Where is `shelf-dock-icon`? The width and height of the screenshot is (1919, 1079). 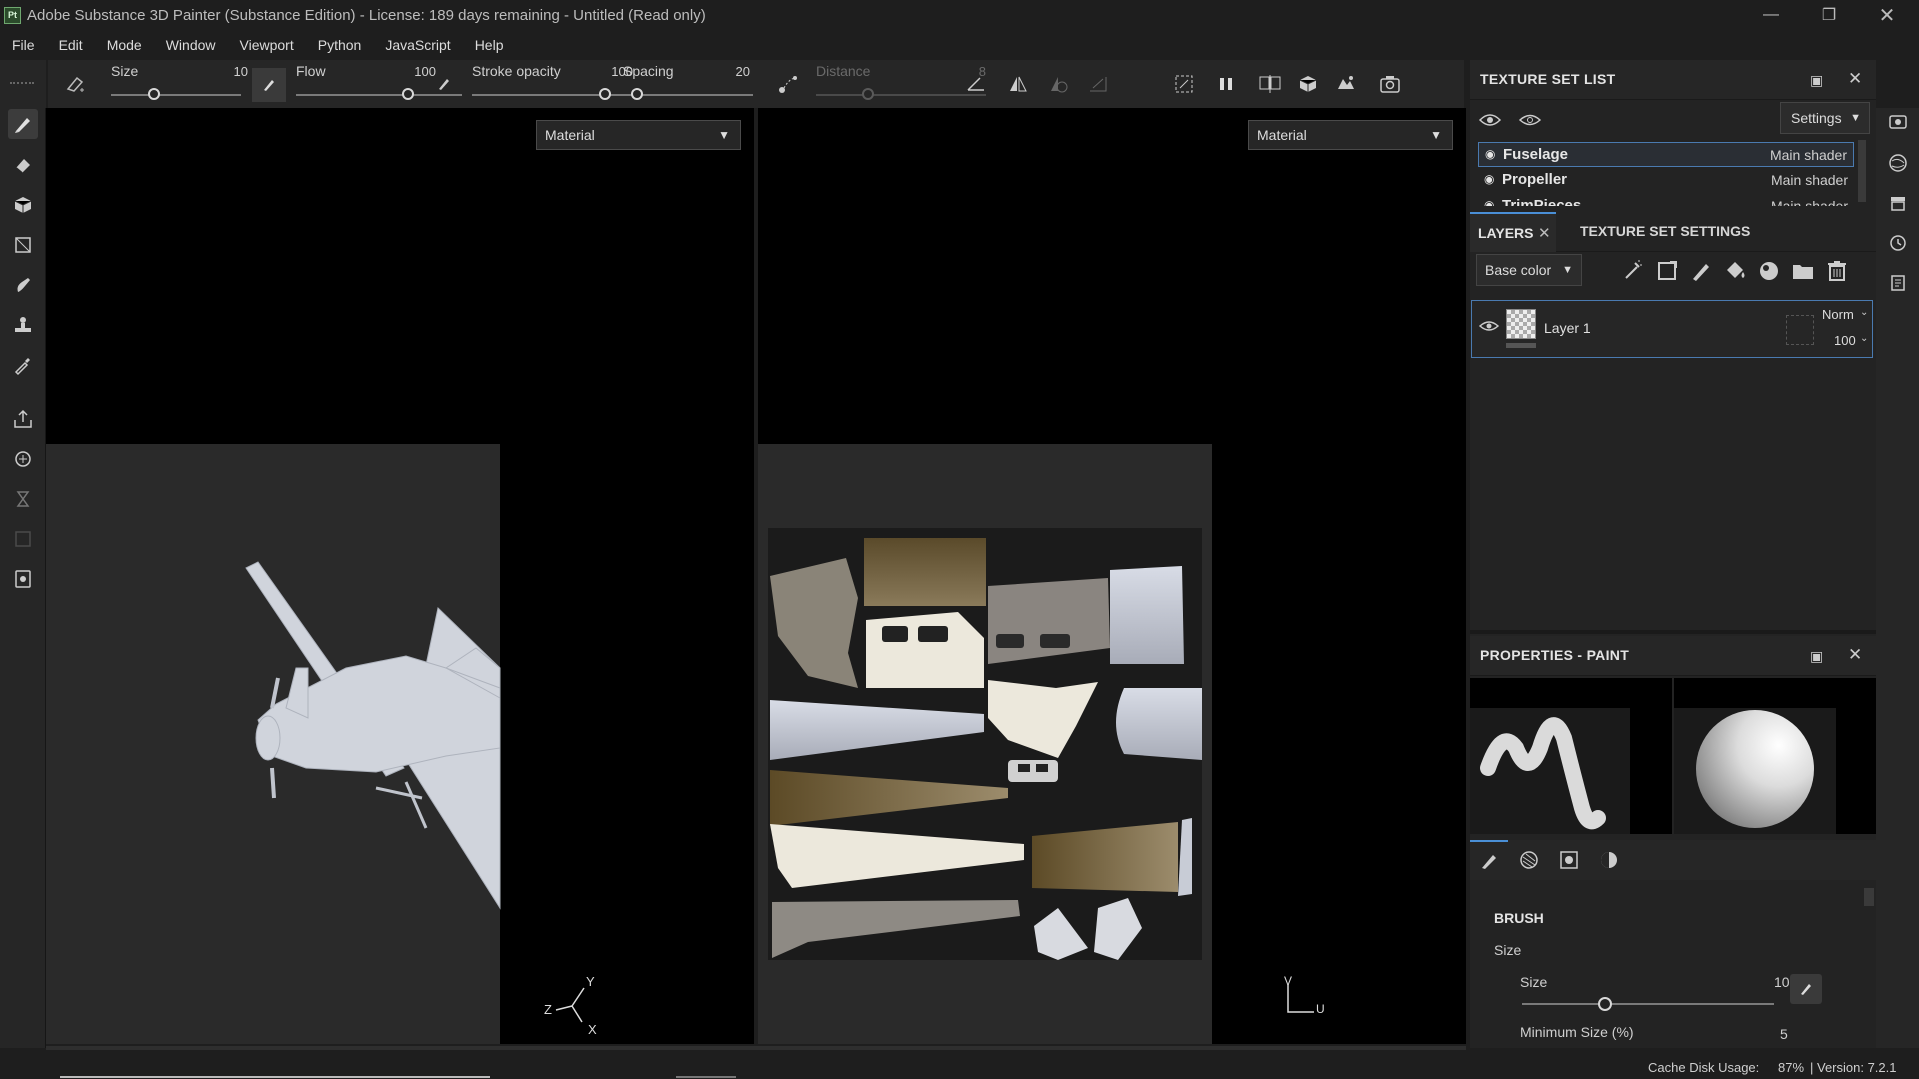 shelf-dock-icon is located at coordinates (1898, 203).